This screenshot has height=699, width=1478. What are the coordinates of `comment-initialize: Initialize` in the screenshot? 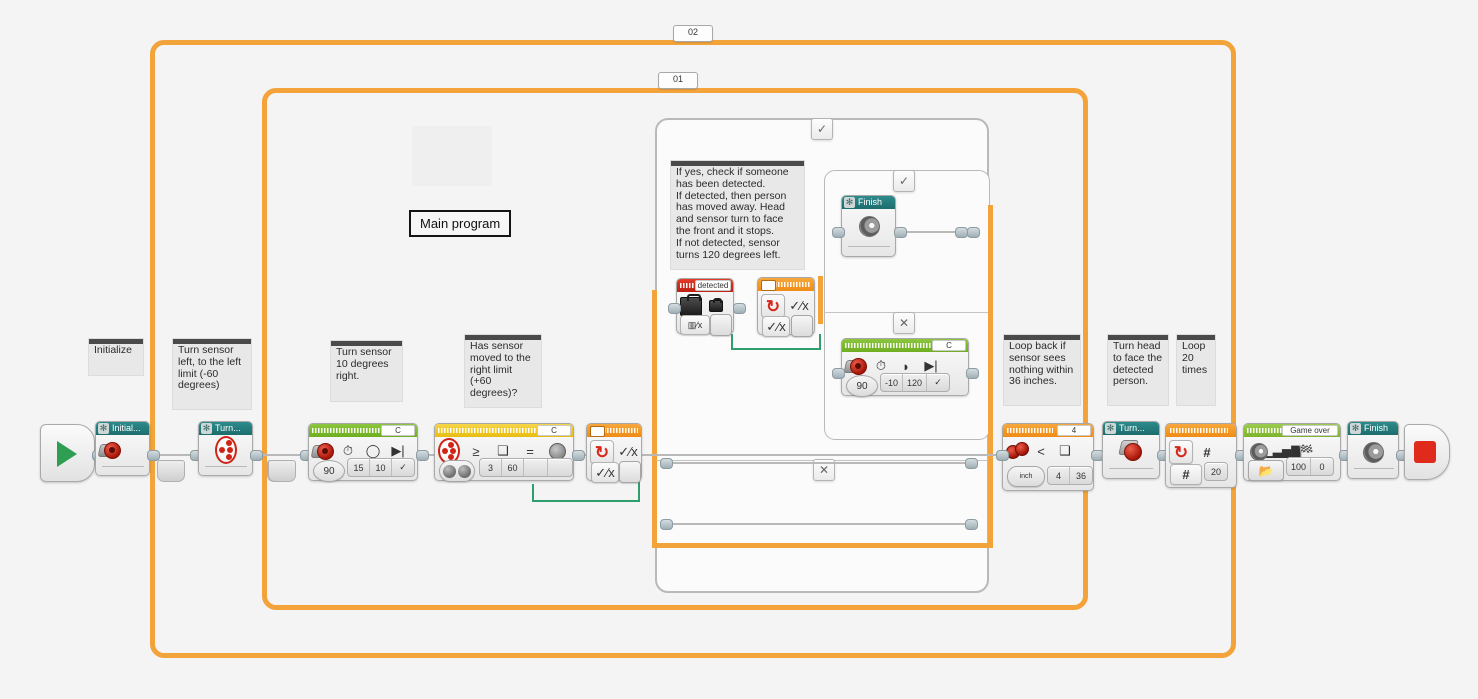 It's located at (116, 357).